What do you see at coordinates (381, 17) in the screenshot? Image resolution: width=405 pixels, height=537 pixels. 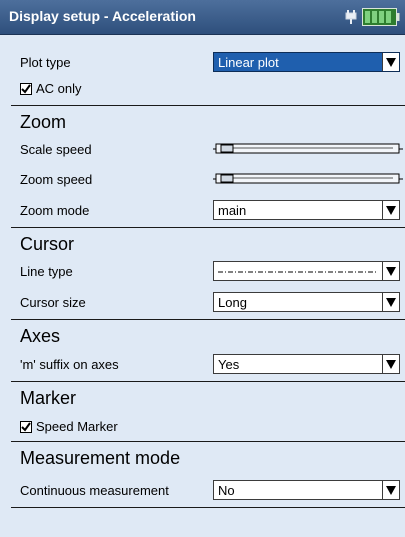 I see `battery-icon` at bounding box center [381, 17].